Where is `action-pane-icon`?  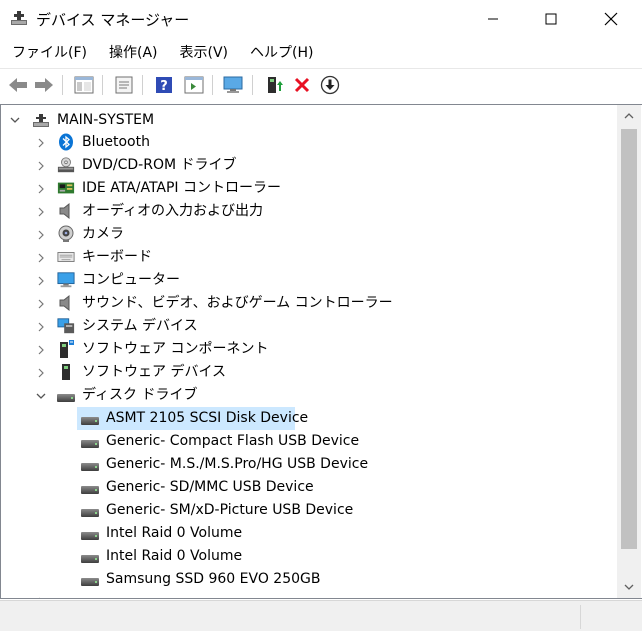
action-pane-icon is located at coordinates (194, 85).